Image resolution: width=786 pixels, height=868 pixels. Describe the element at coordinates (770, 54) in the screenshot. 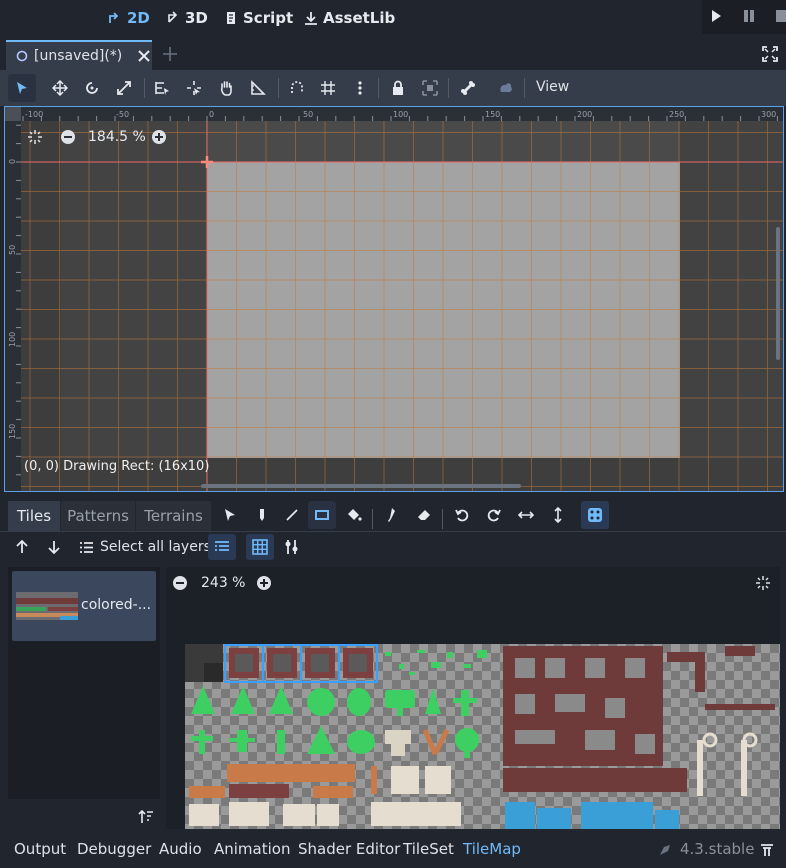

I see `expand-icon` at that location.